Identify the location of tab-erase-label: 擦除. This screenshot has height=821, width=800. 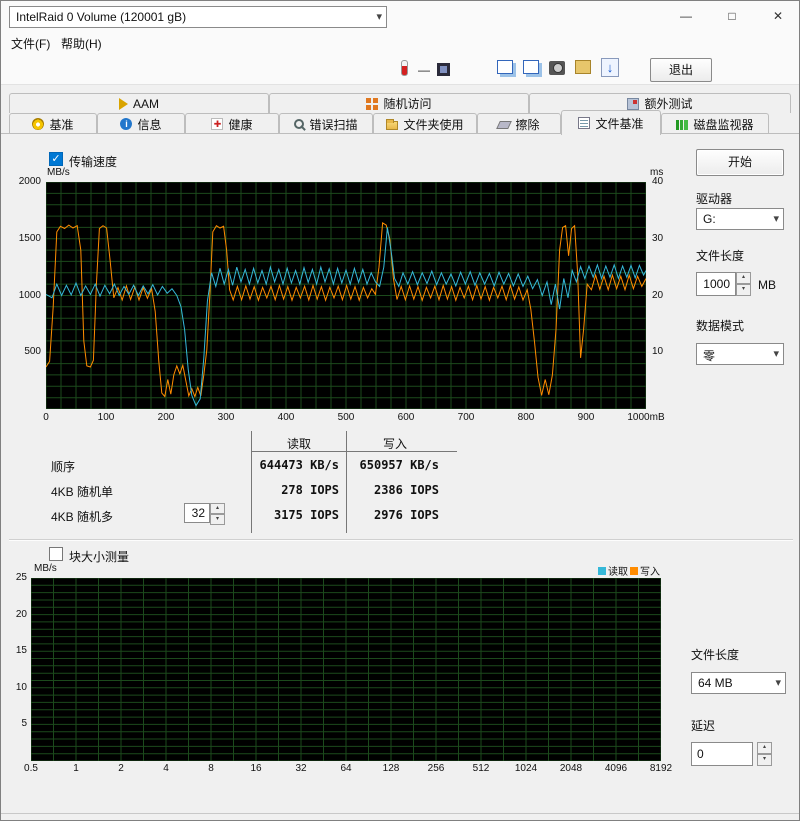
(527, 124).